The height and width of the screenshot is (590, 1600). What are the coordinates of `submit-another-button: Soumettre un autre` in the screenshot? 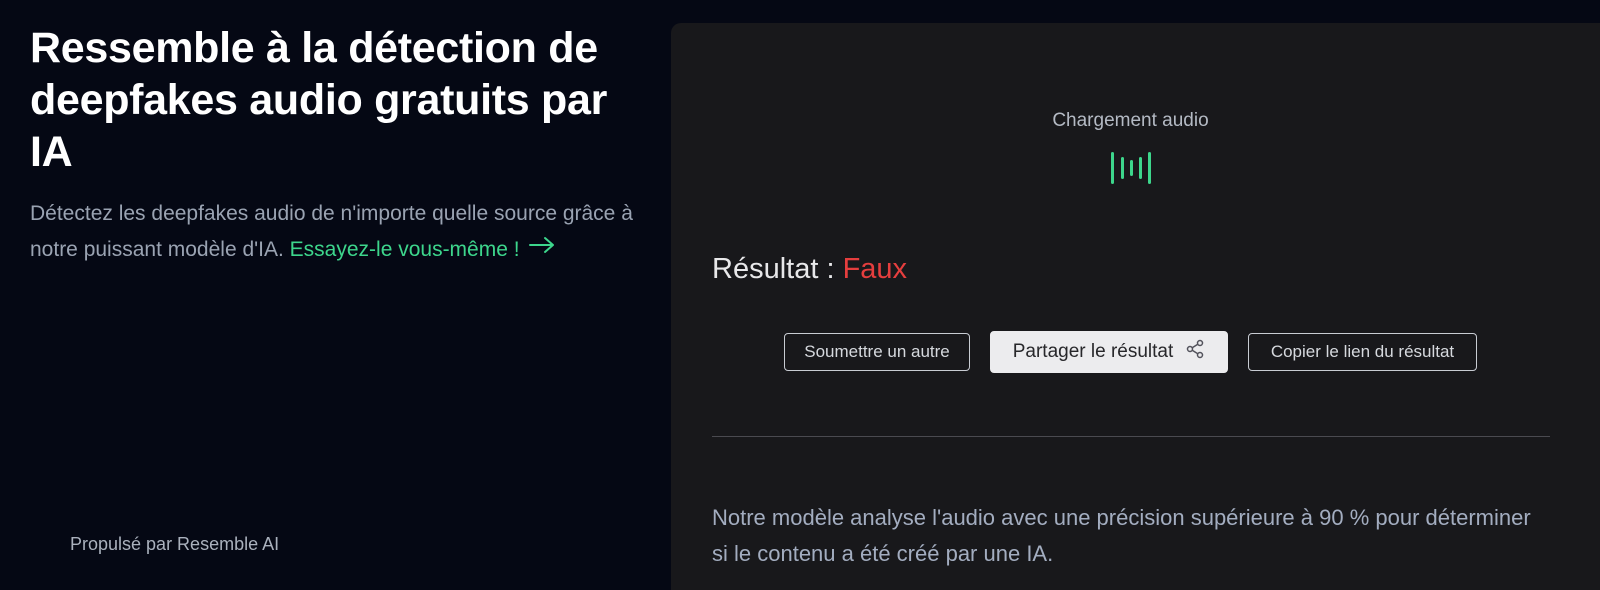 It's located at (877, 352).